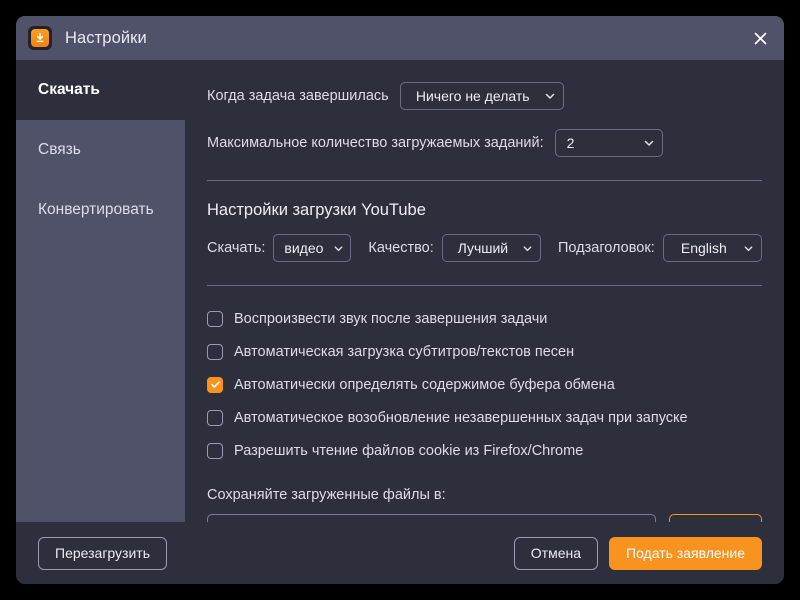 This screenshot has height=600, width=800. I want to click on footer-right-group: Отмена Подать заявление, so click(637, 553).